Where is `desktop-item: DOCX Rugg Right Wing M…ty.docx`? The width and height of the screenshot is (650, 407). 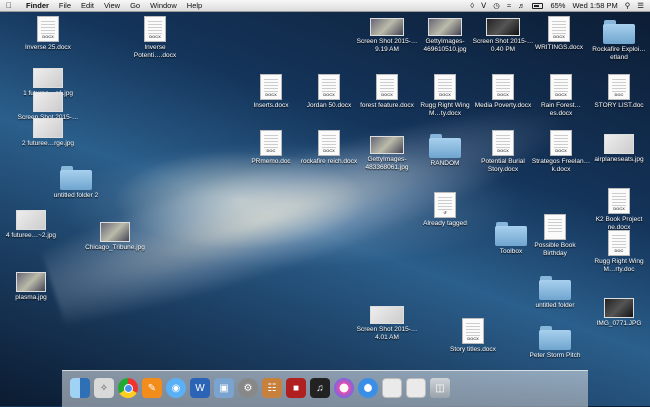 desktop-item: DOCX Rugg Right Wing M…ty.docx is located at coordinates (445, 95).